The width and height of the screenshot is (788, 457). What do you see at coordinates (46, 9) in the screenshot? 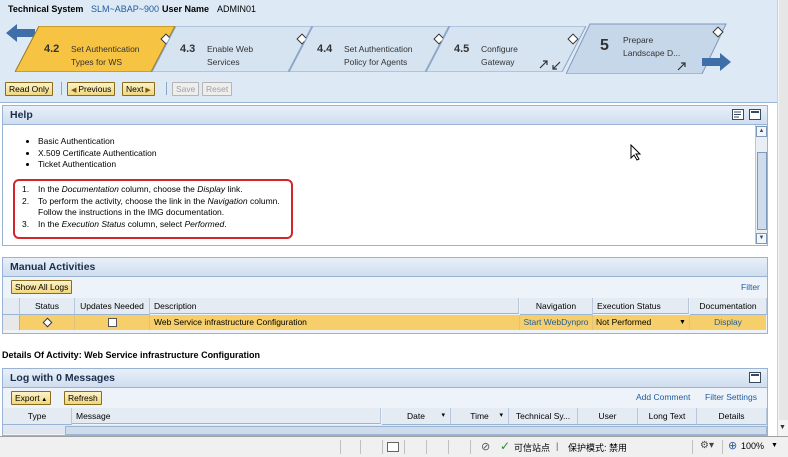
I see `system-label: Technical System` at bounding box center [46, 9].